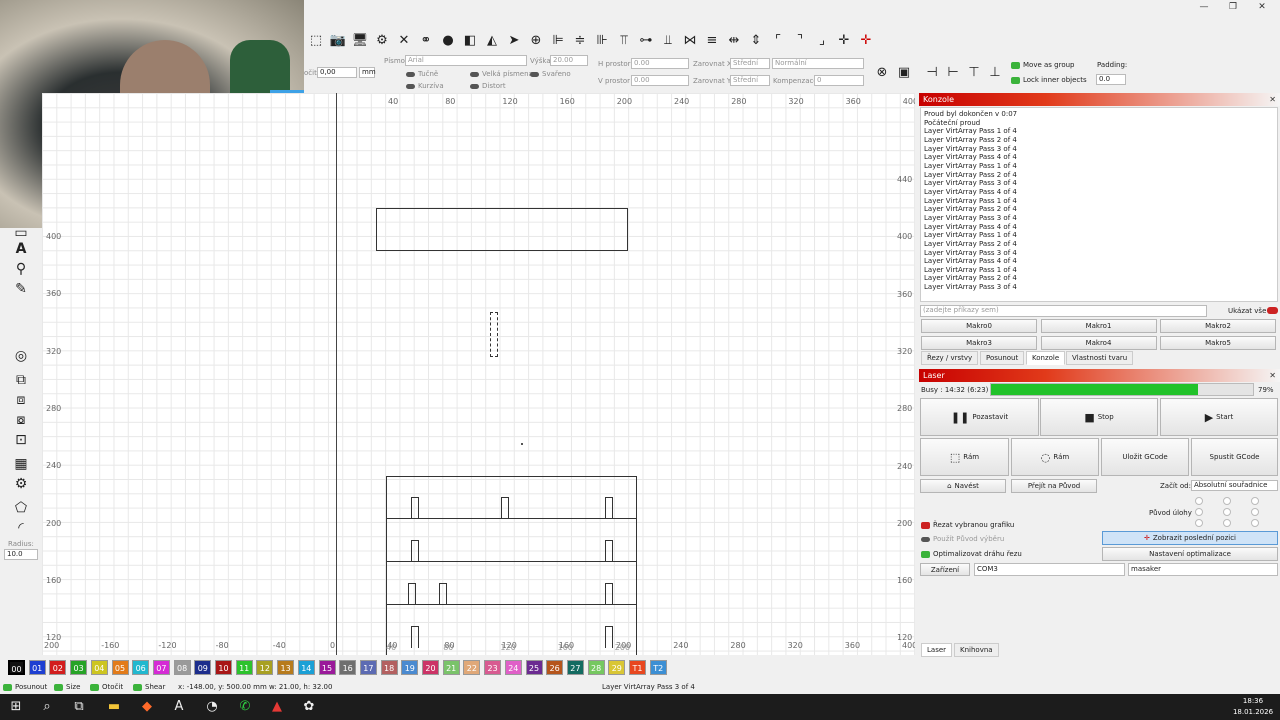 This screenshot has height=720, width=1280. I want to click on boolean-intersect-icon: ⧇, so click(21, 420).